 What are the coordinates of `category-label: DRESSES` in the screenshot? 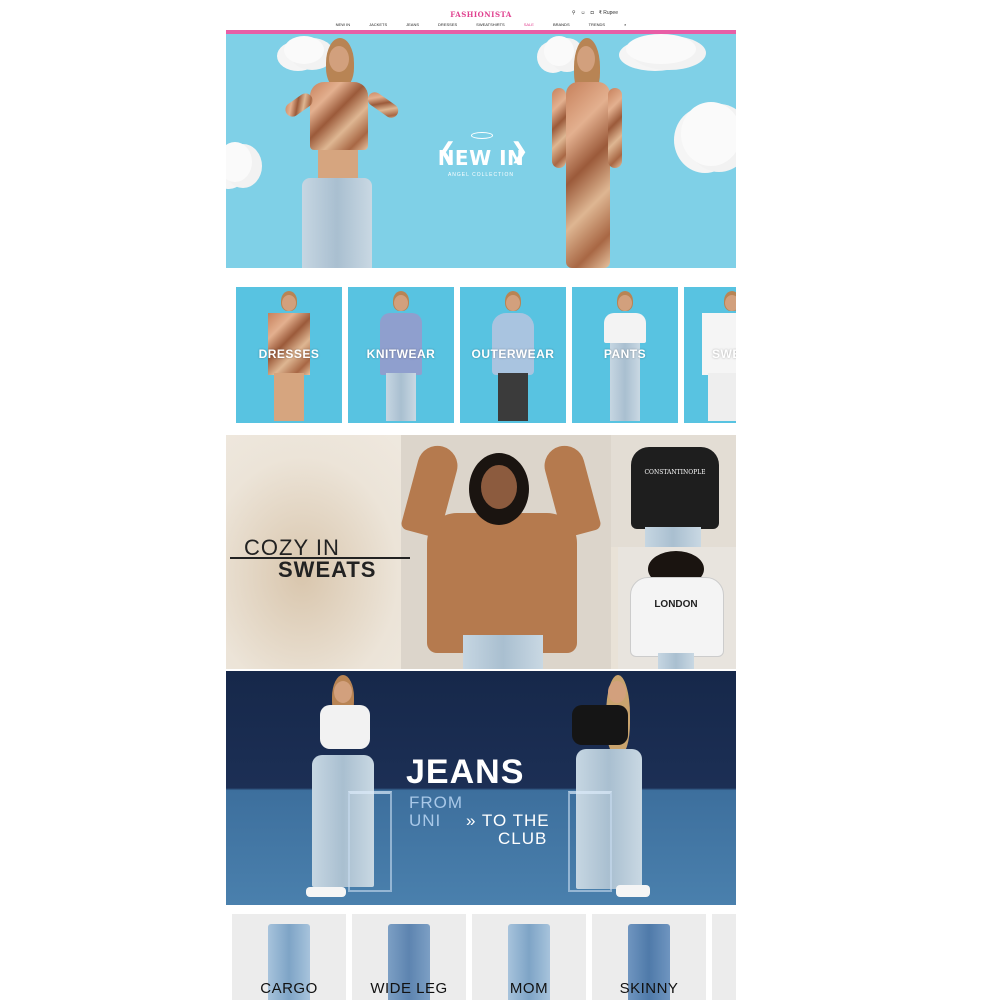 It's located at (289, 354).